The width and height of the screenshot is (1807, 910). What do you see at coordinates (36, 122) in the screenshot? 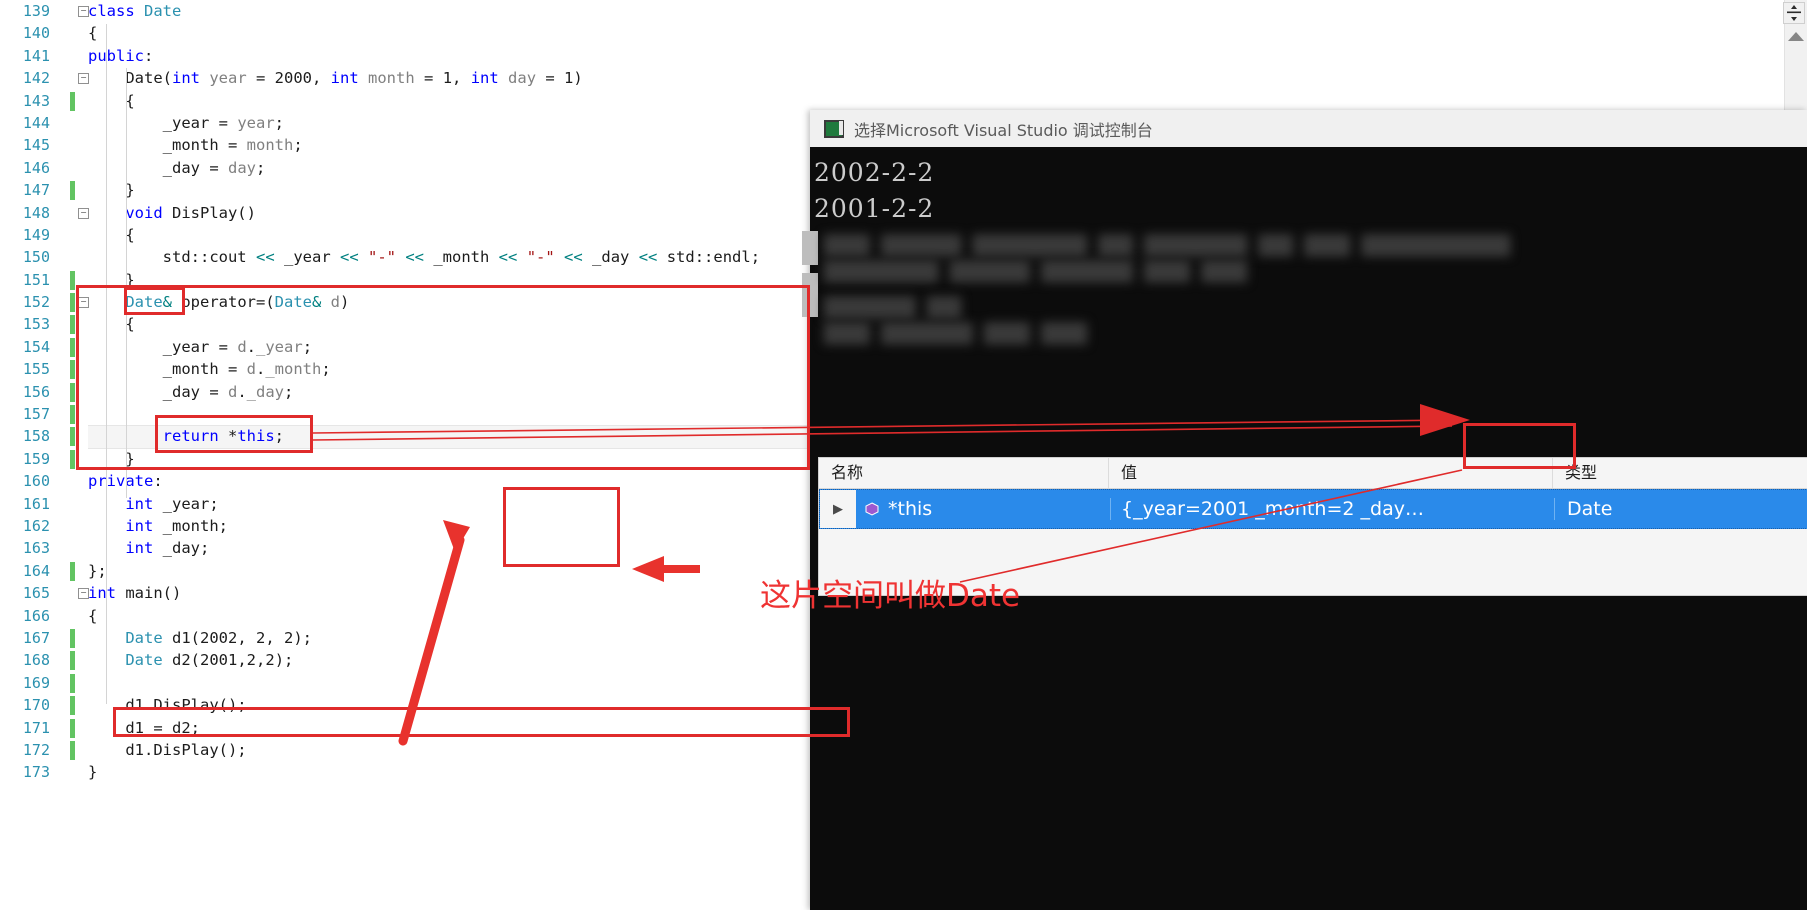
I see `line-number: 144` at bounding box center [36, 122].